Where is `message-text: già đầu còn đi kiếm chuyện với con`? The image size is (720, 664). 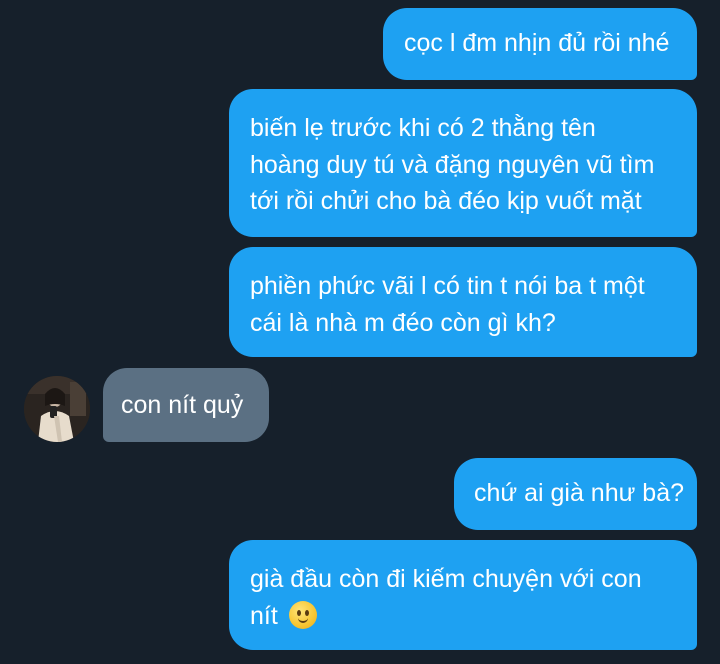 message-text: già đầu còn đi kiếm chuyện với con is located at coordinates (446, 579).